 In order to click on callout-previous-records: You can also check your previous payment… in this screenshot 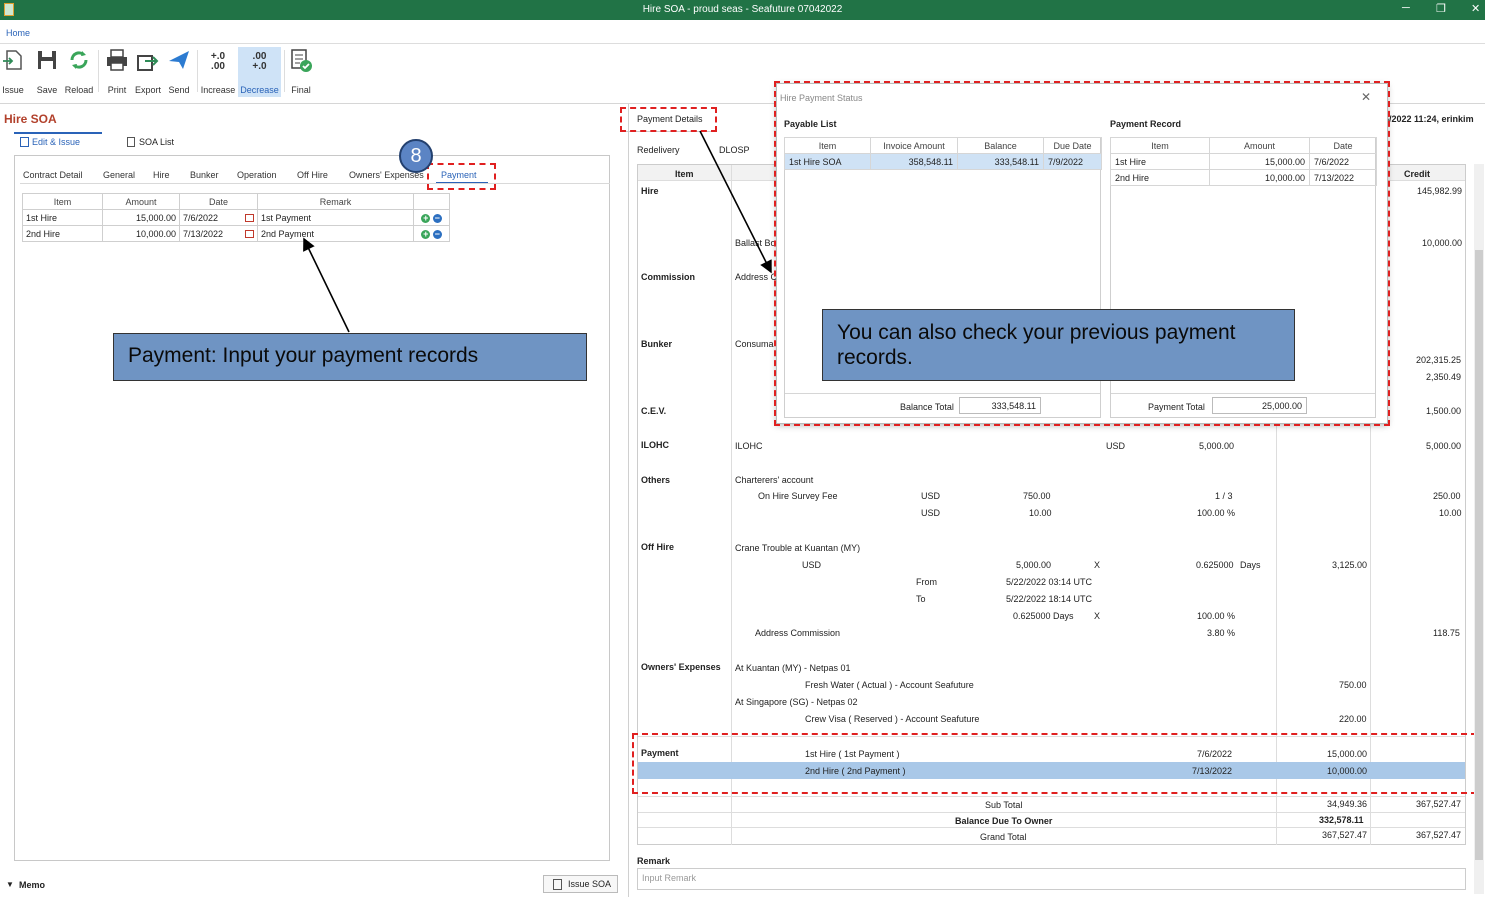, I will do `click(1058, 345)`.